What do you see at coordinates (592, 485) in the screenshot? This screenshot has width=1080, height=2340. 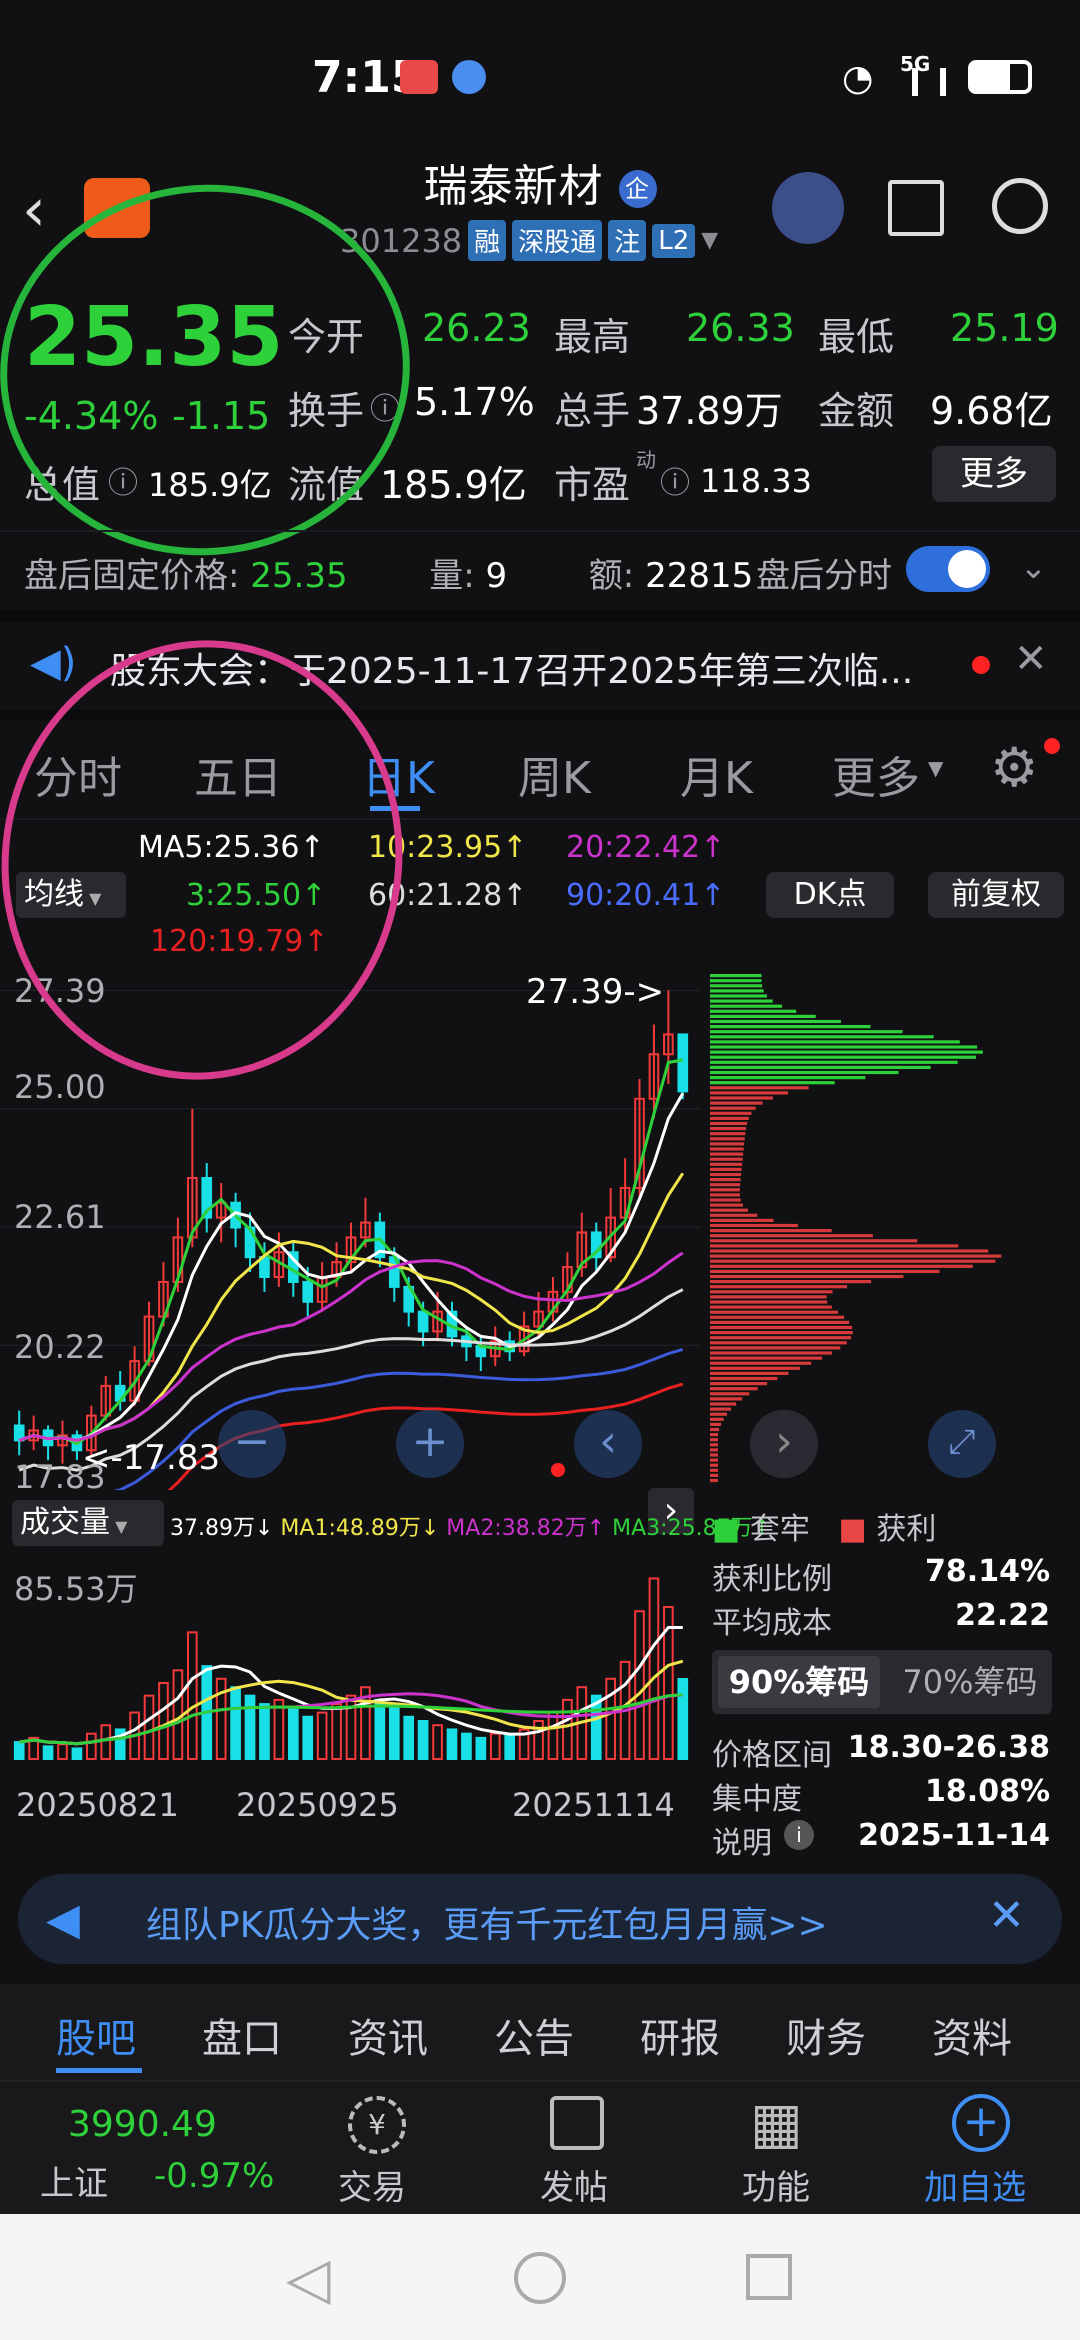 I see `pe-label: 市盈` at bounding box center [592, 485].